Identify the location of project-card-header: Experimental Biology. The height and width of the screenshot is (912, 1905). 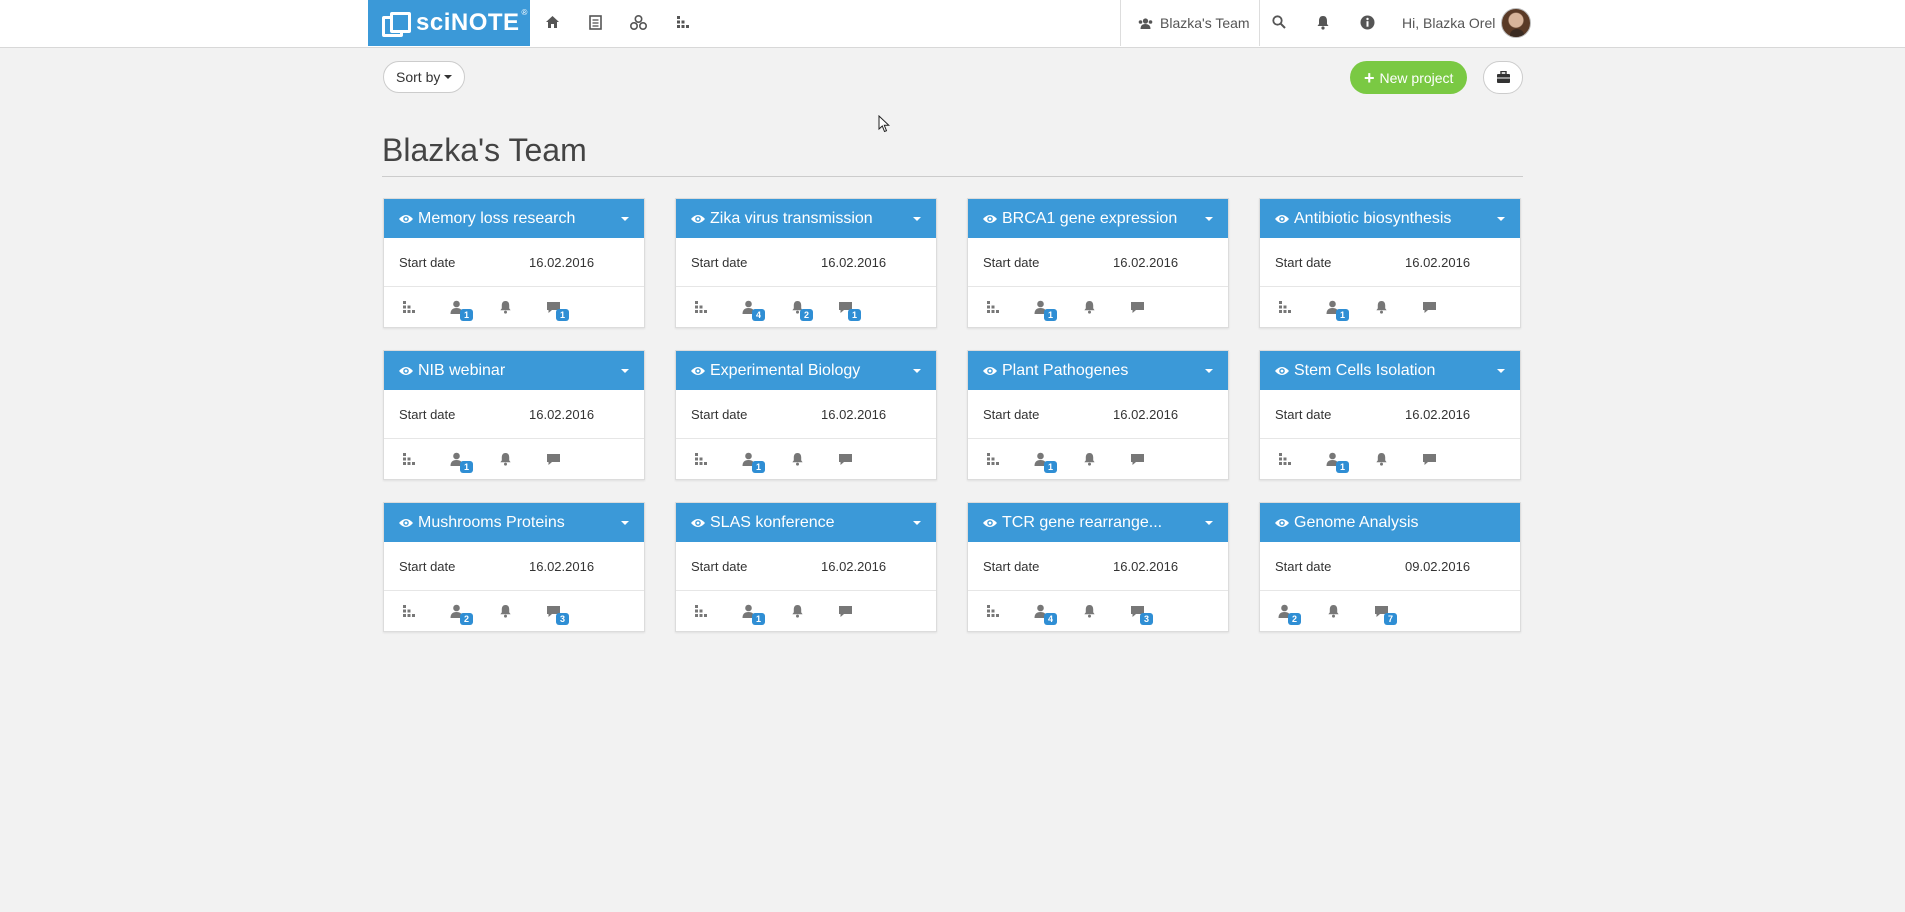
(806, 370).